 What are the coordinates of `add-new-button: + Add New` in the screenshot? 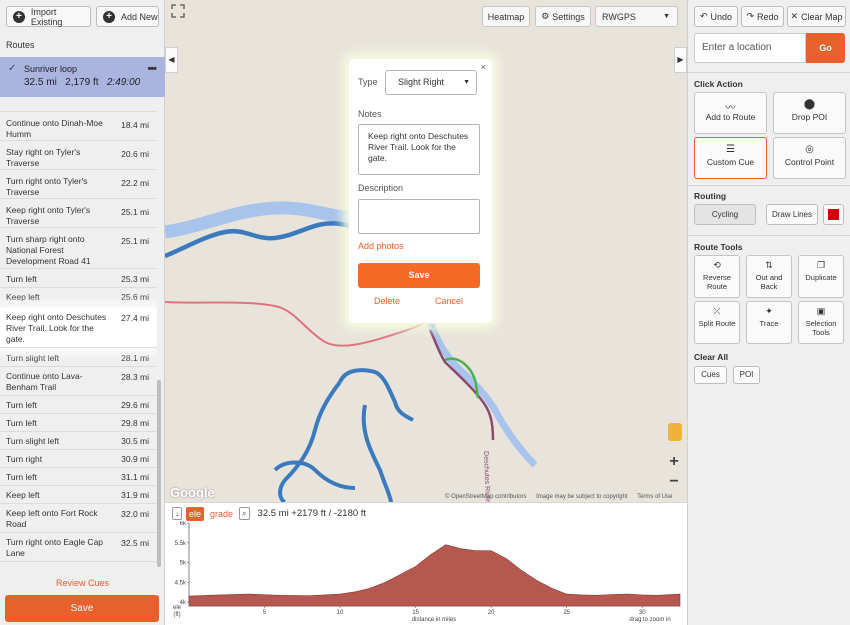 It's located at (127, 16).